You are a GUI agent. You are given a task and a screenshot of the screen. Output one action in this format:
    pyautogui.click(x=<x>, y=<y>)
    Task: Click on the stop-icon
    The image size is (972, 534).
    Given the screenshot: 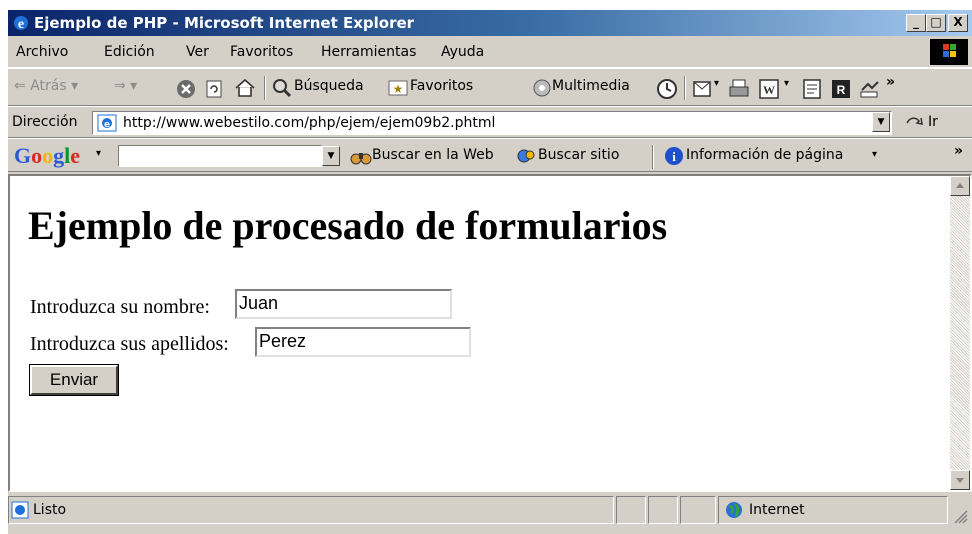 What is the action you would take?
    pyautogui.click(x=186, y=89)
    